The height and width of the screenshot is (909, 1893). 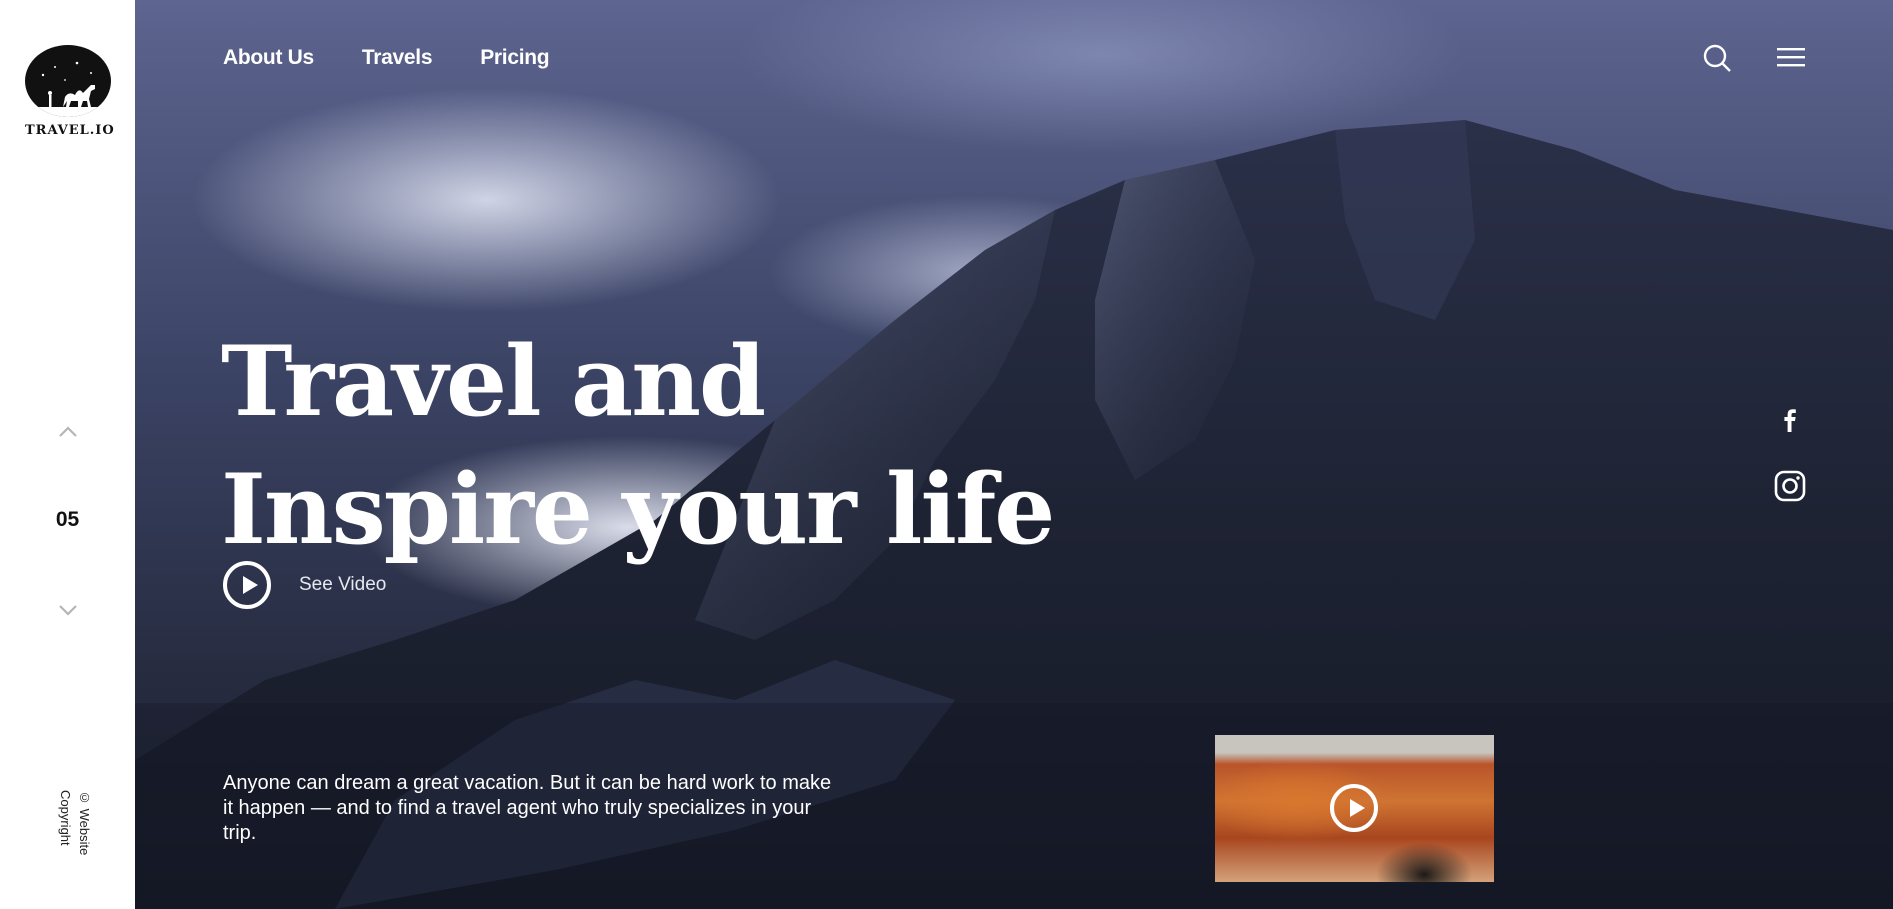 What do you see at coordinates (68, 81) in the screenshot?
I see `camel-night-logo-icon` at bounding box center [68, 81].